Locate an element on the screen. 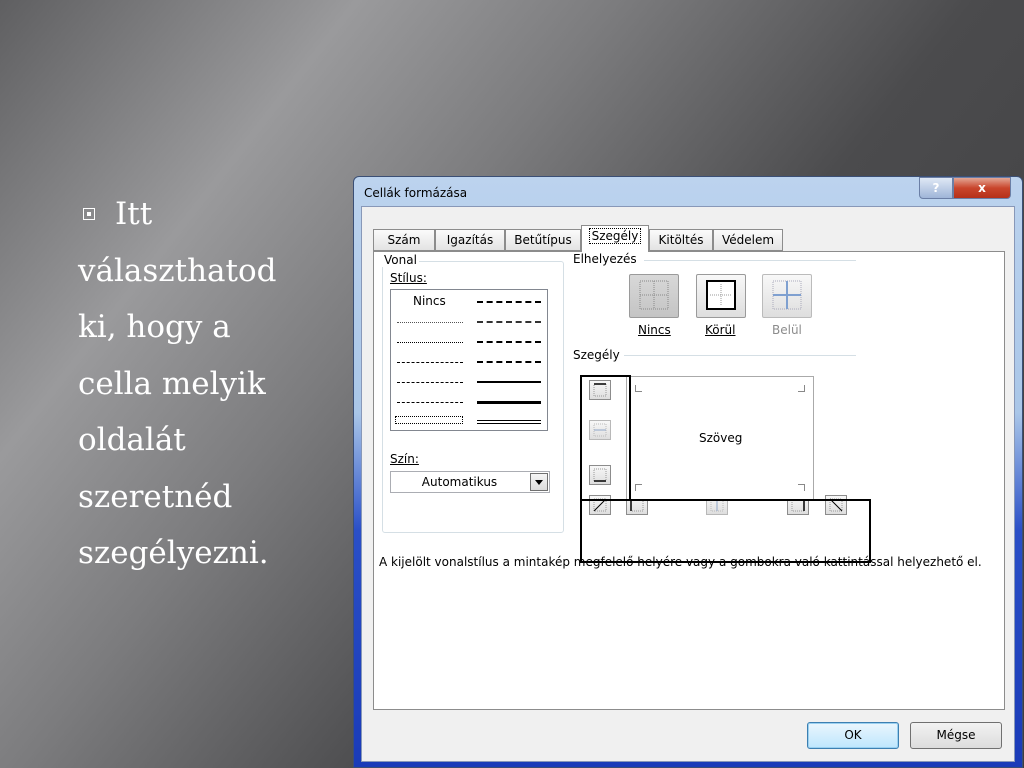 Image resolution: width=1024 pixels, height=768 pixels. slide-line-7: szegélyezni. is located at coordinates (173, 553).